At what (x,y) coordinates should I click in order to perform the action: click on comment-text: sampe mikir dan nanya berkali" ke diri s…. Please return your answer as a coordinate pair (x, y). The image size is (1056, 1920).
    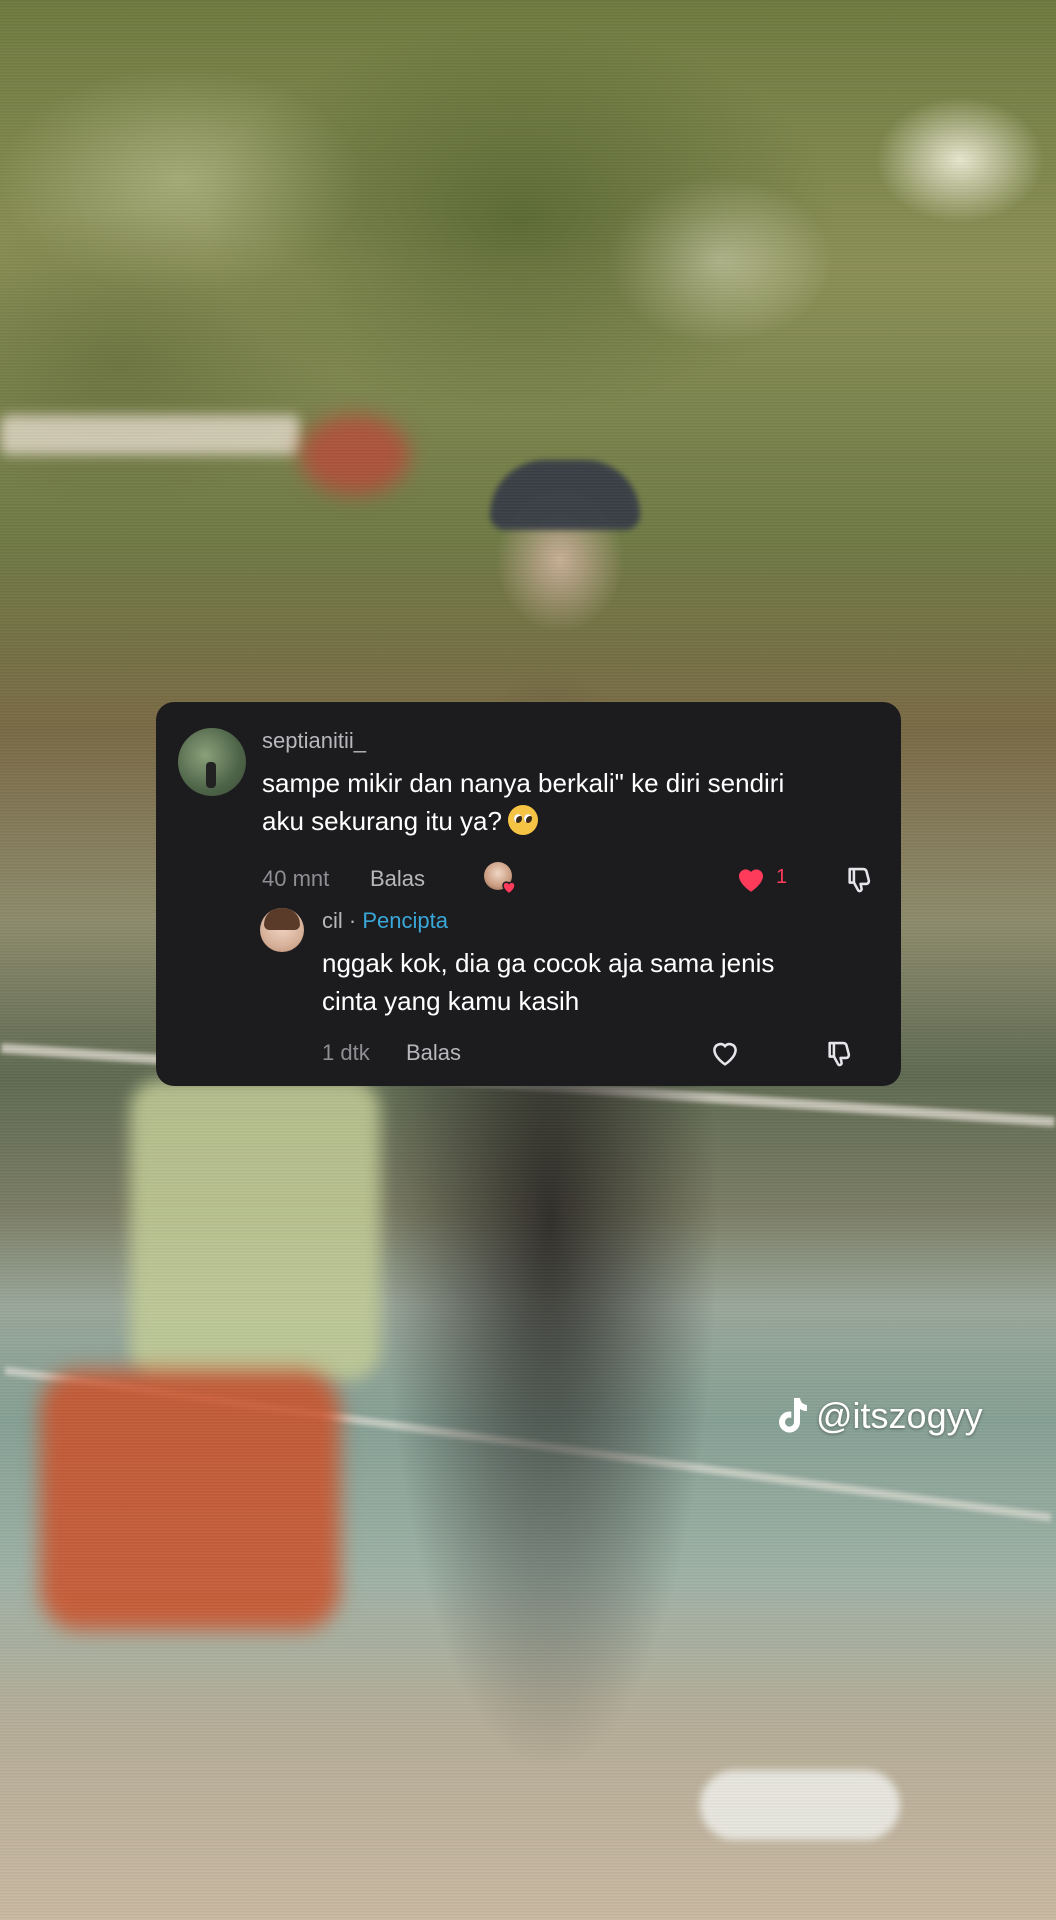
    Looking at the image, I should click on (572, 802).